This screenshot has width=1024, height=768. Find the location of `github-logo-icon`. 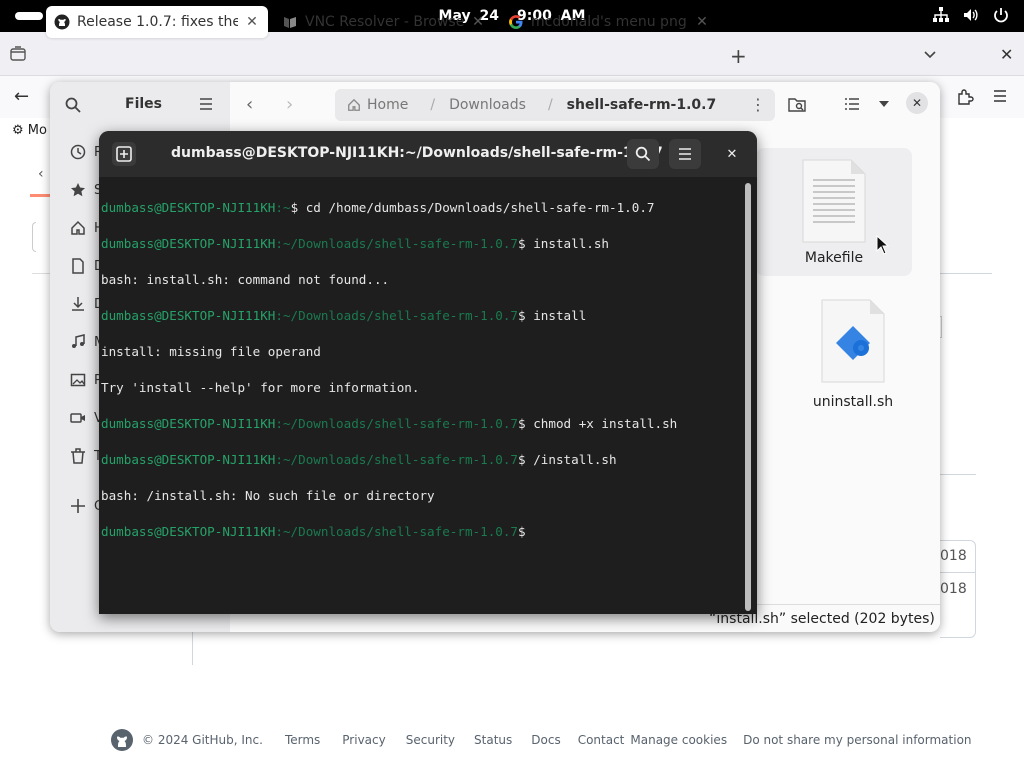

github-logo-icon is located at coordinates (122, 740).